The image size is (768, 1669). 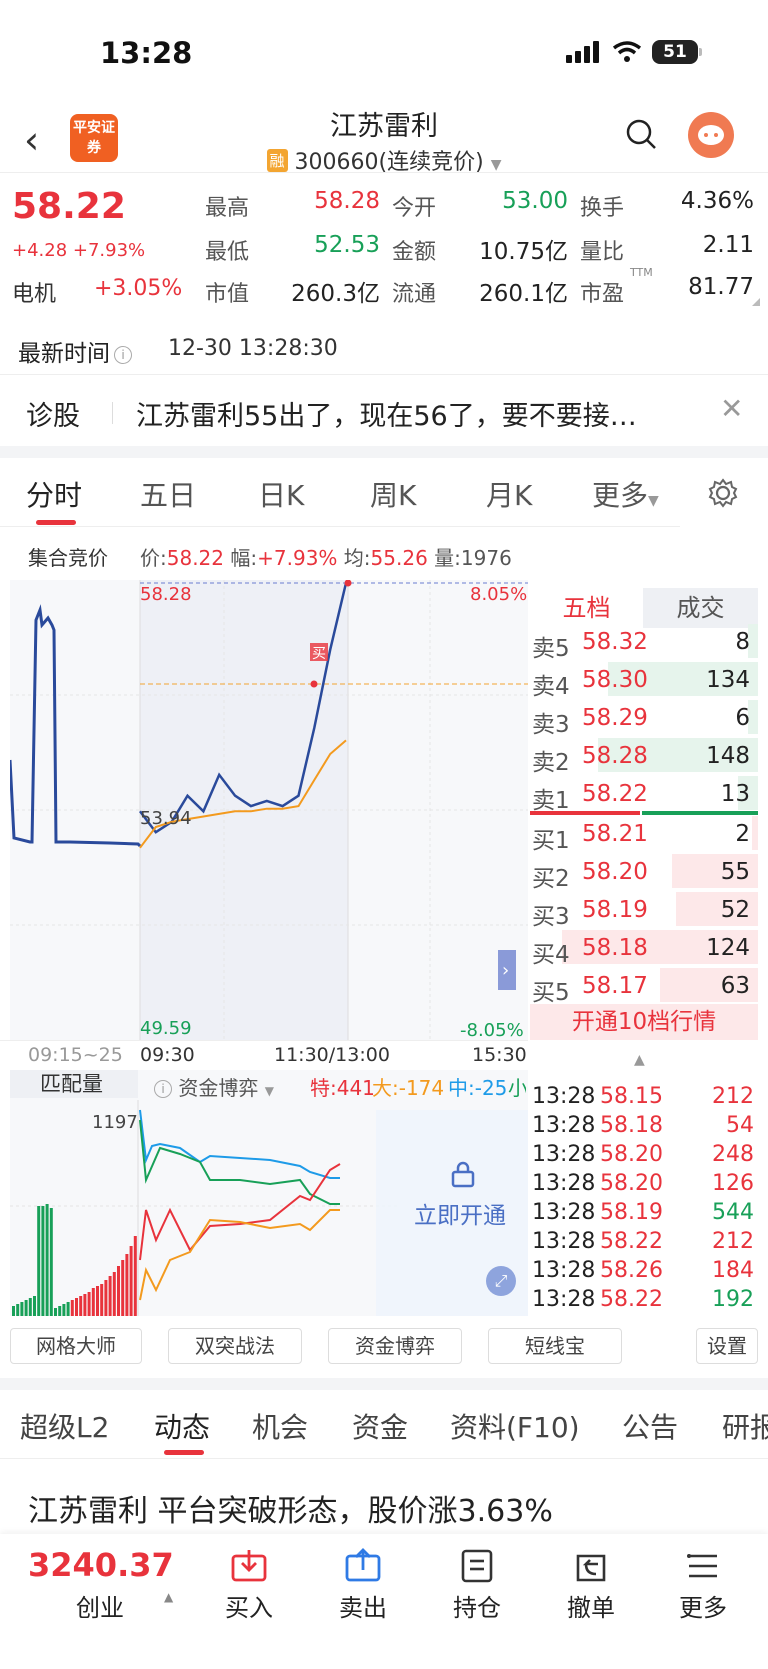 I want to click on close-icon: ✕, so click(x=731, y=408).